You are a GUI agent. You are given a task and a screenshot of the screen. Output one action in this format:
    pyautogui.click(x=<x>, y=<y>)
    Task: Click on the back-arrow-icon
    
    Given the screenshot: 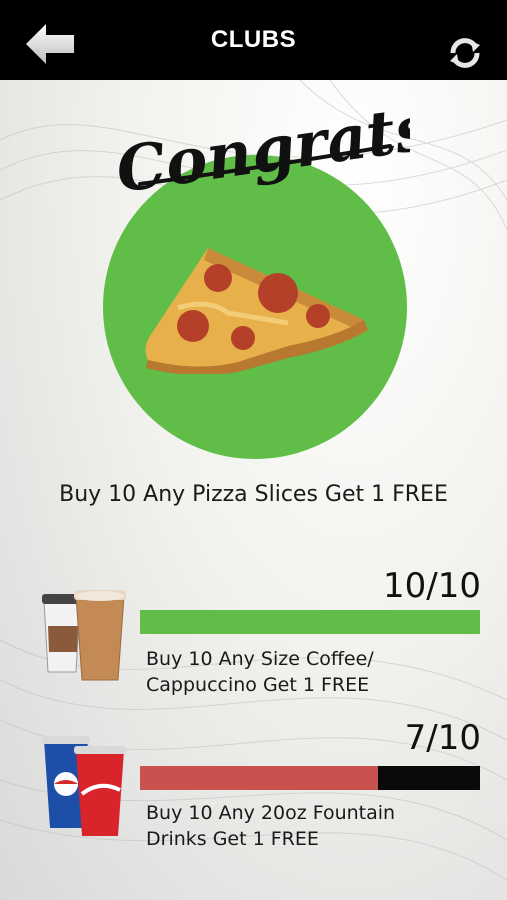 What is the action you would take?
    pyautogui.click(x=50, y=44)
    